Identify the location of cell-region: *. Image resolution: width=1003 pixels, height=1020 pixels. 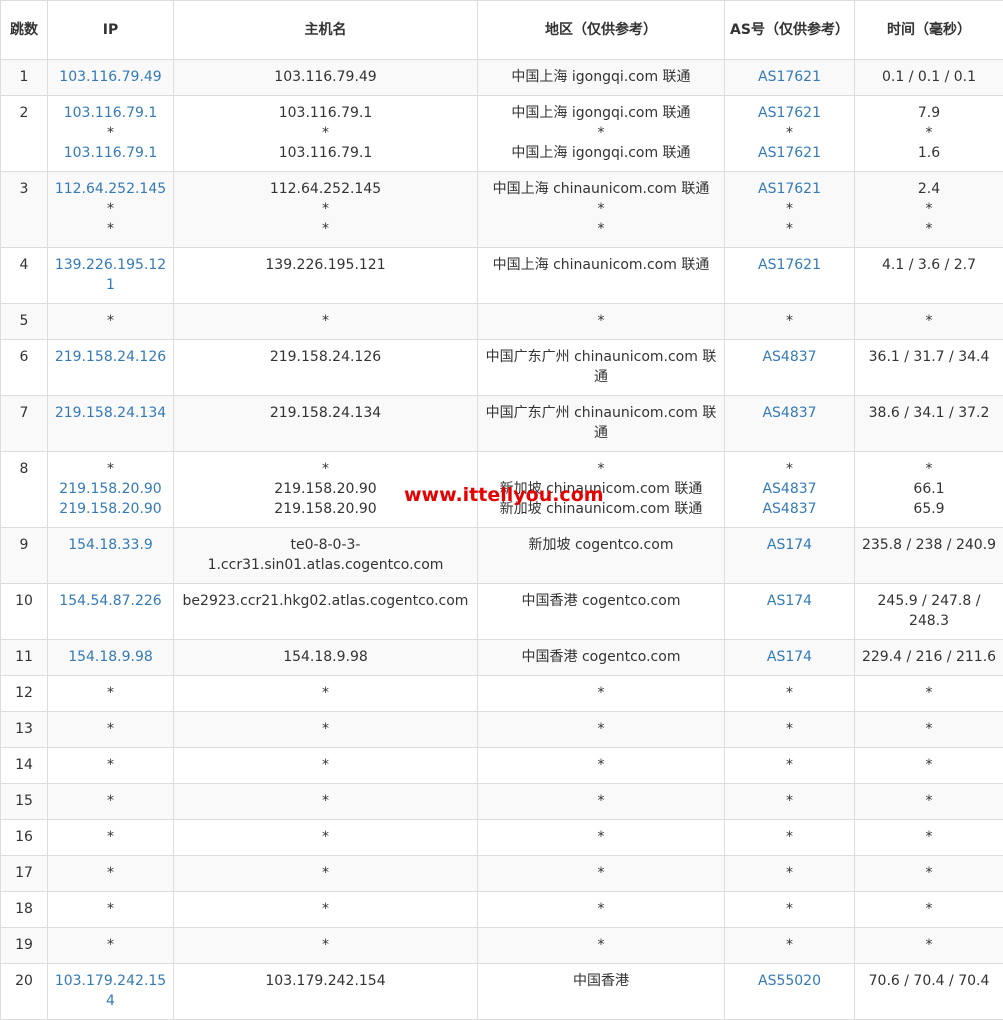
(601, 730).